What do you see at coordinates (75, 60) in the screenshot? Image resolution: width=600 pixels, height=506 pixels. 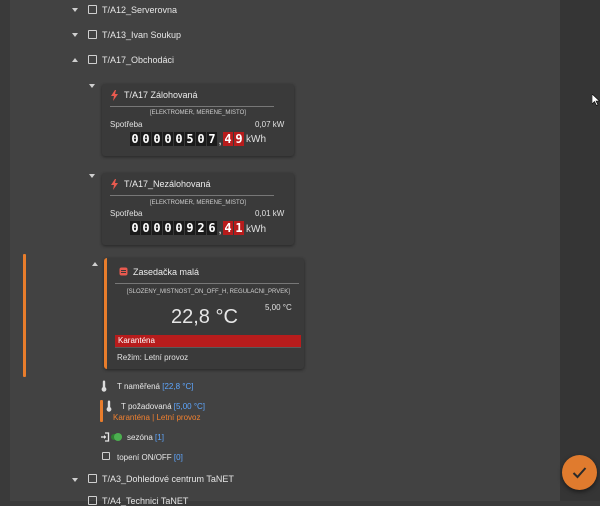 I see `collapse-toggle-icon` at bounding box center [75, 60].